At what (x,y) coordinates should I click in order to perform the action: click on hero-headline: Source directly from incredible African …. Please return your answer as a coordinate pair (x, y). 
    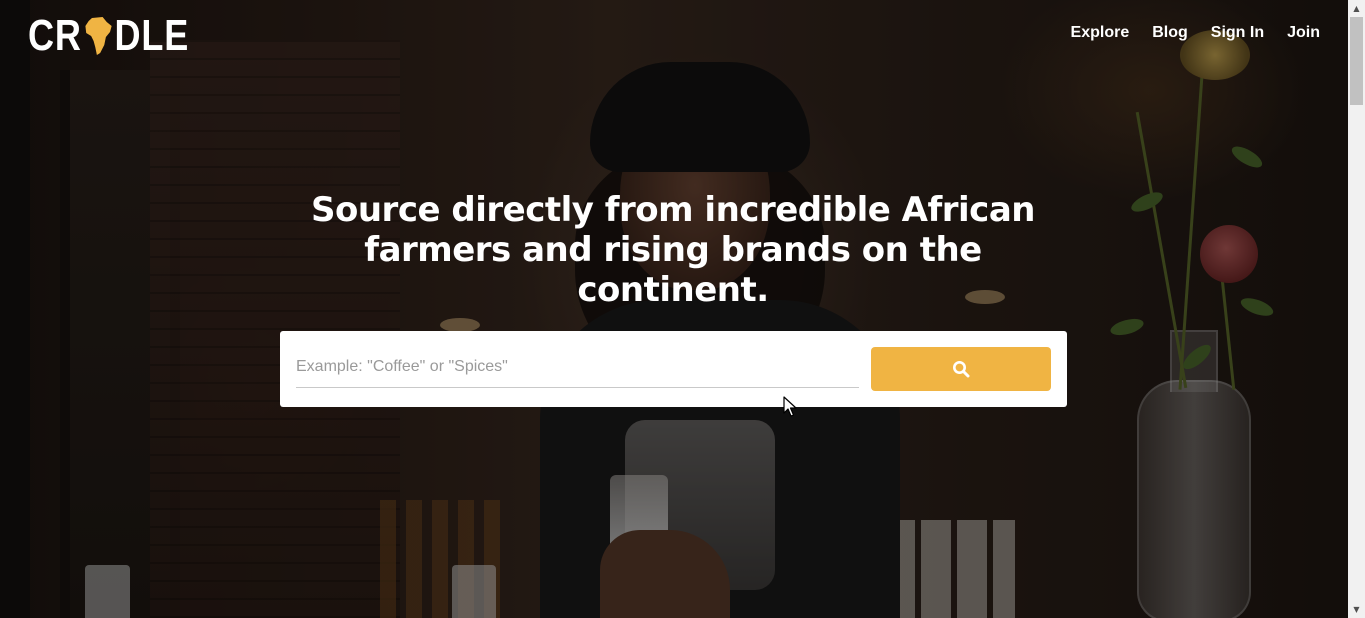
    Looking at the image, I should click on (673, 250).